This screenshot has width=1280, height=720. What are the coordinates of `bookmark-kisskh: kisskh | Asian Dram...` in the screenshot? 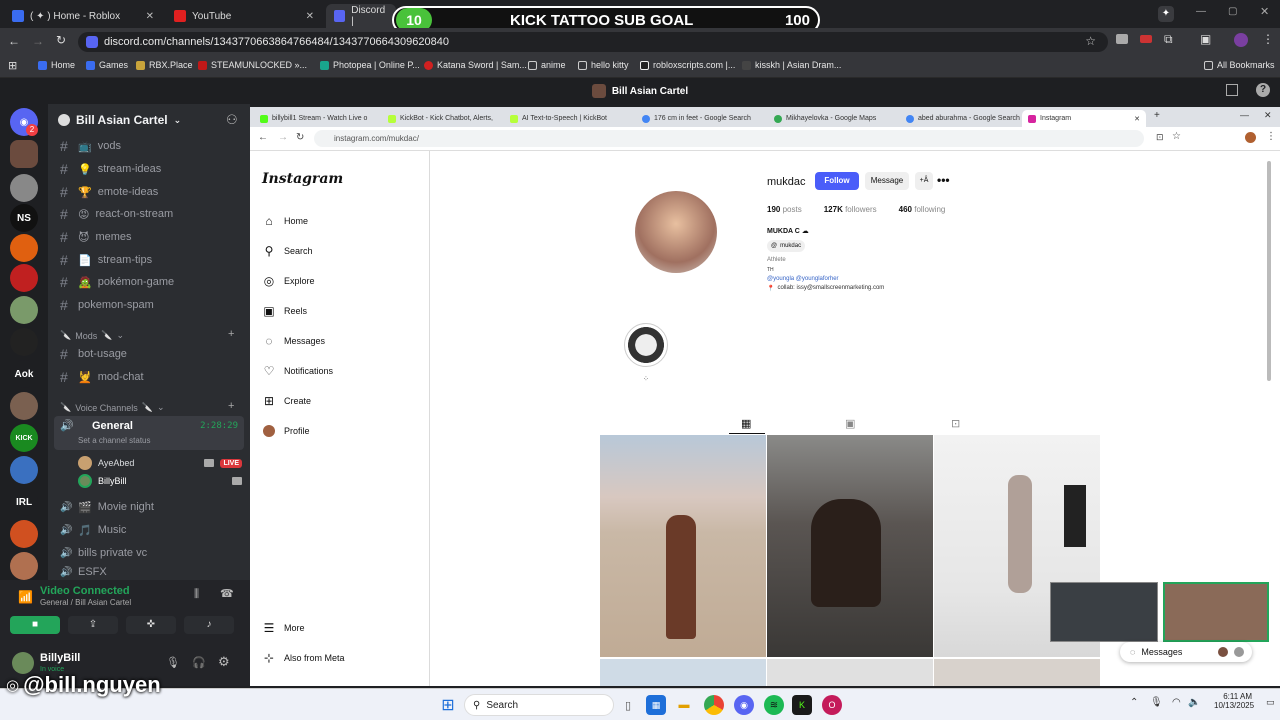 It's located at (791, 65).